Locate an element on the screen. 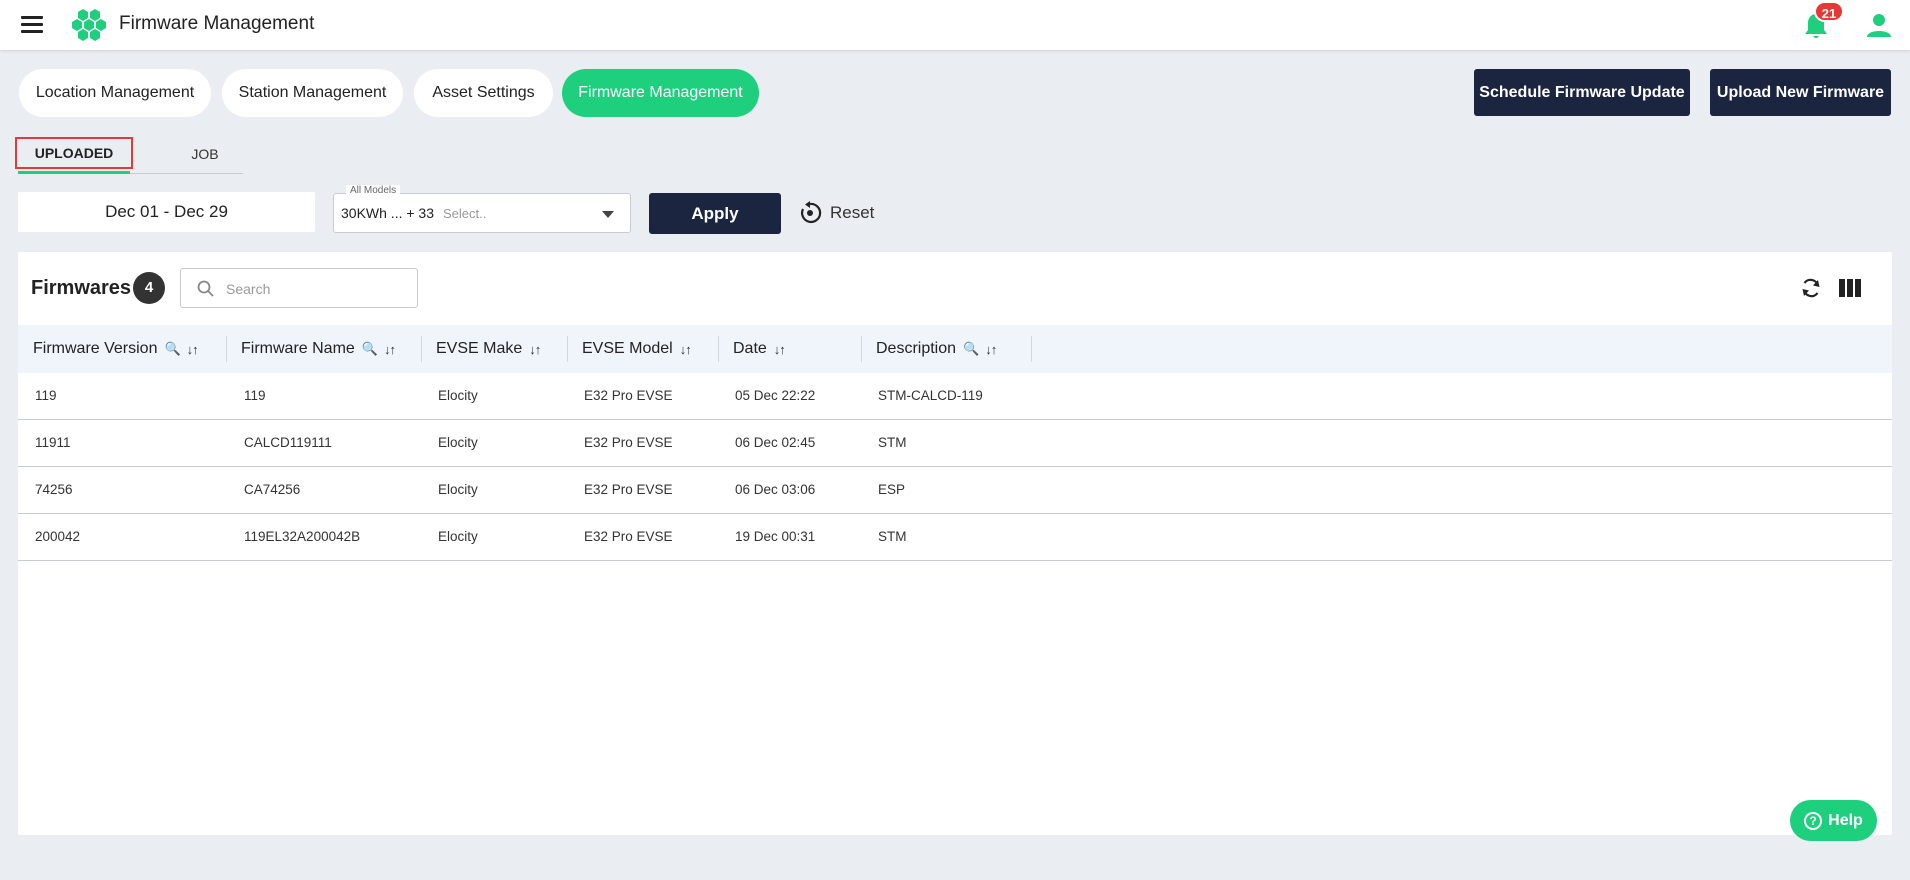 The width and height of the screenshot is (1910, 880). notification-badge: 21 is located at coordinates (1829, 11).